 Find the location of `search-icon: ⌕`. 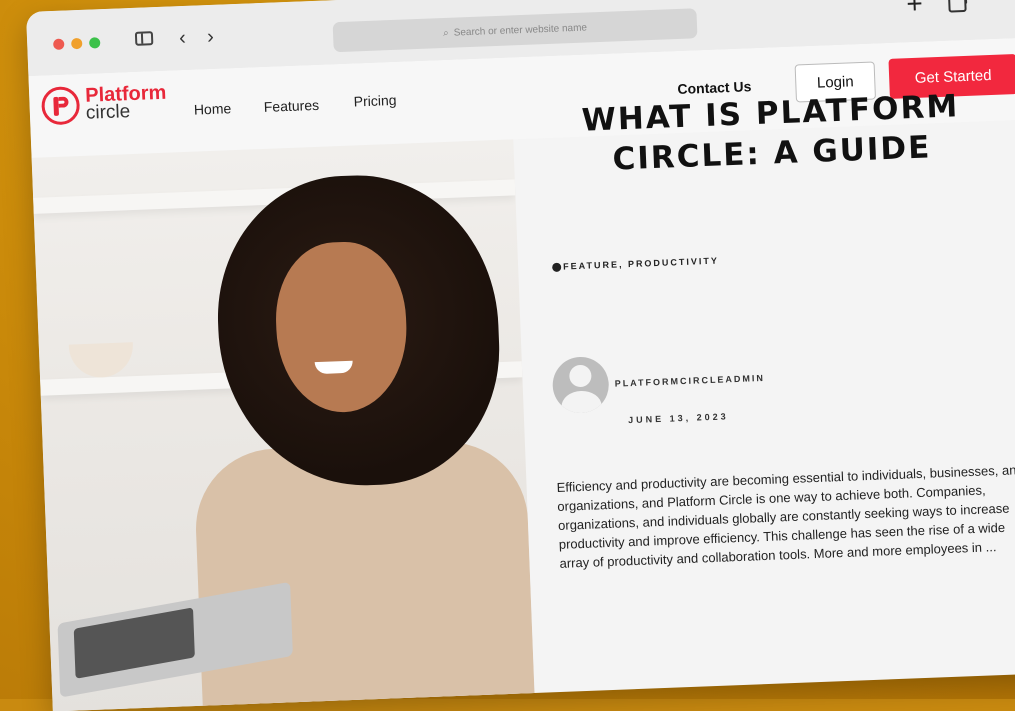

search-icon: ⌕ is located at coordinates (445, 33).